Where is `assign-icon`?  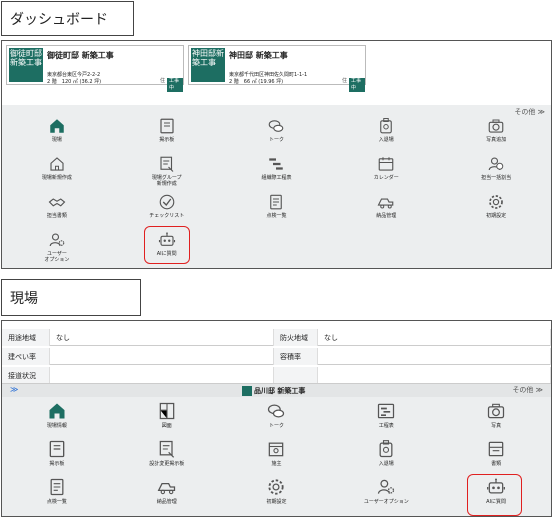
assign-icon is located at coordinates (496, 164).